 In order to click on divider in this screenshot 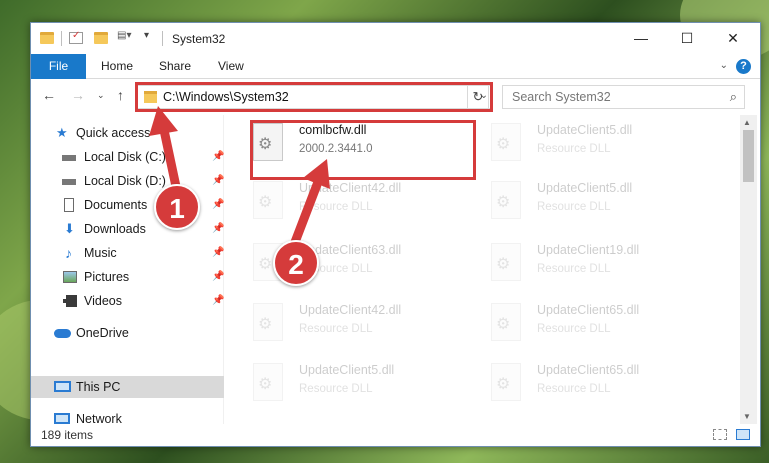, I will do `click(162, 38)`.